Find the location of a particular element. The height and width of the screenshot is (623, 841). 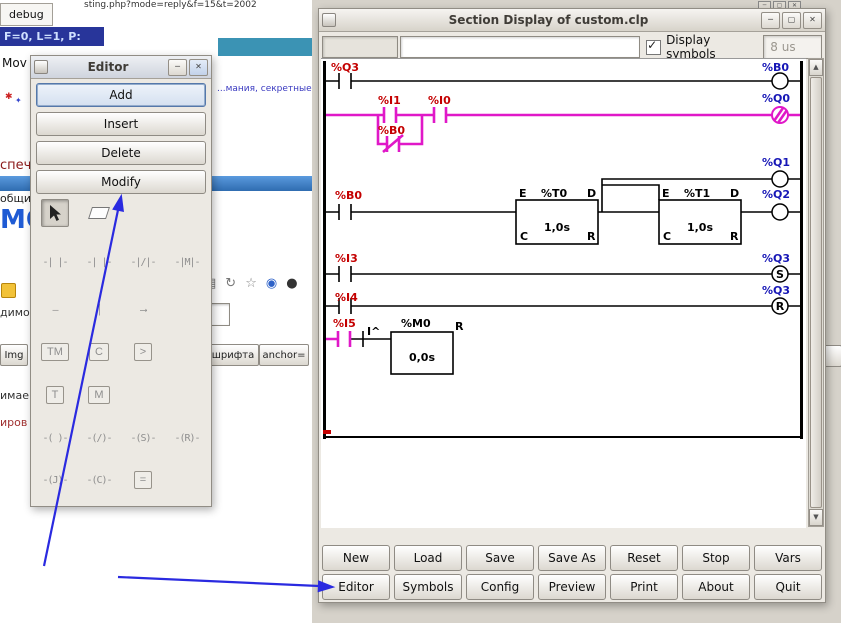

symbols-button: Symbols is located at coordinates (428, 587).